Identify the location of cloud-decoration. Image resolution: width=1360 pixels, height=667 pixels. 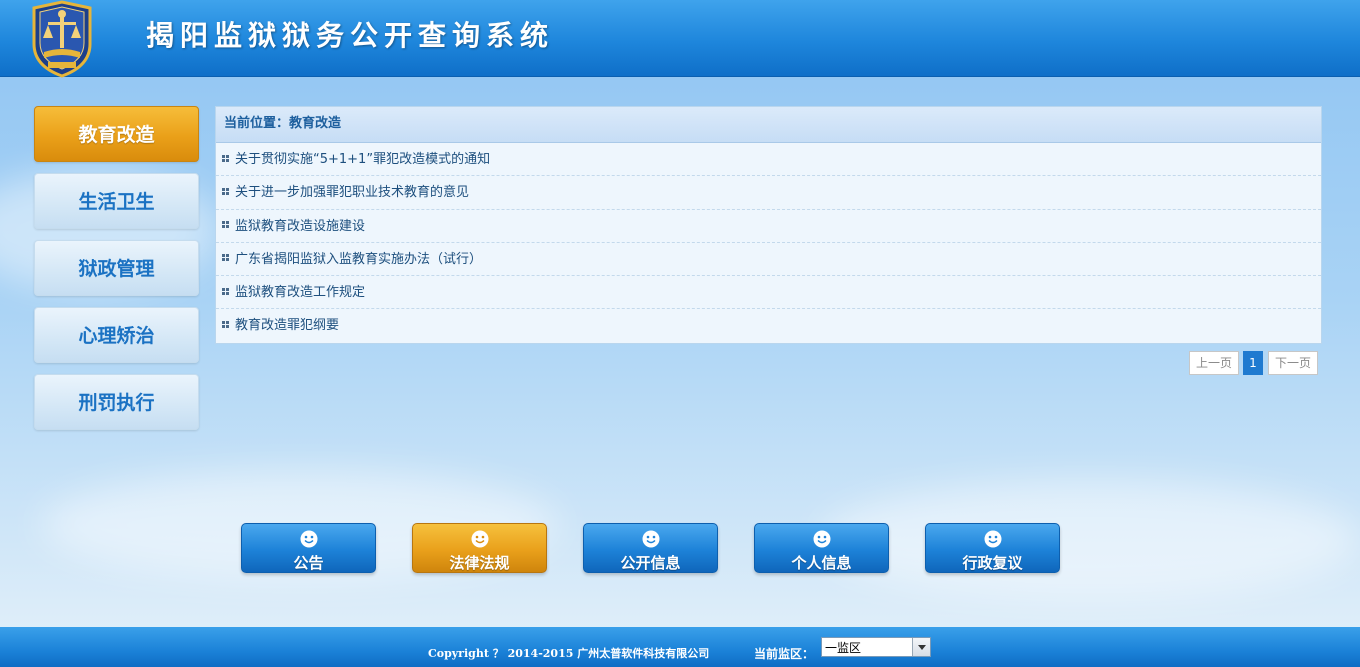
(1090, 540).